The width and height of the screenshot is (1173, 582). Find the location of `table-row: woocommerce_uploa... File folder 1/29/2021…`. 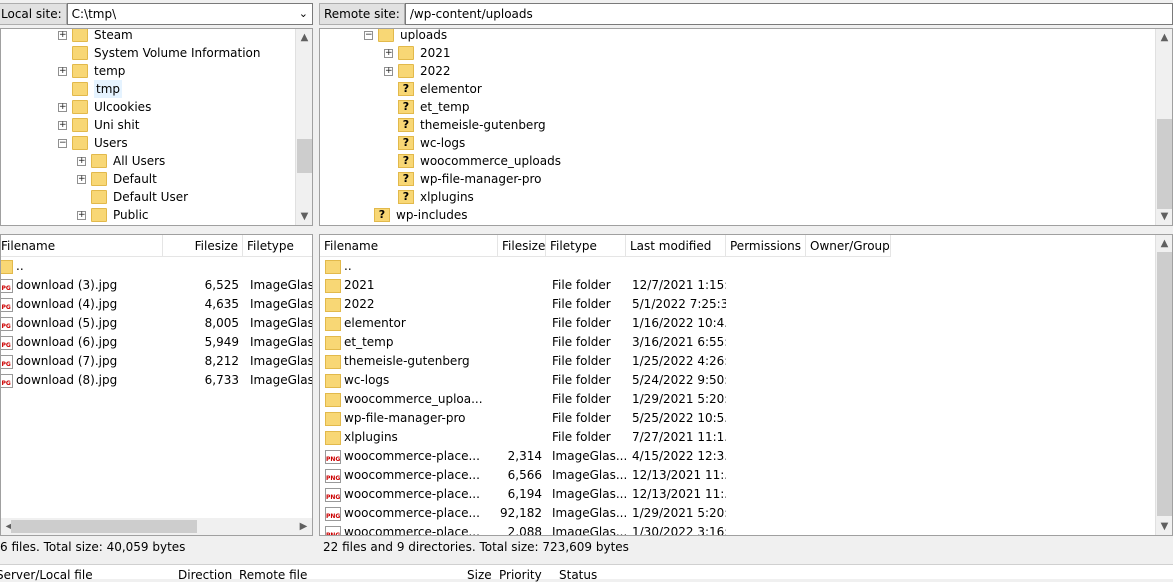

table-row: woocommerce_uploa... File folder 1/29/2021… is located at coordinates (737, 399).